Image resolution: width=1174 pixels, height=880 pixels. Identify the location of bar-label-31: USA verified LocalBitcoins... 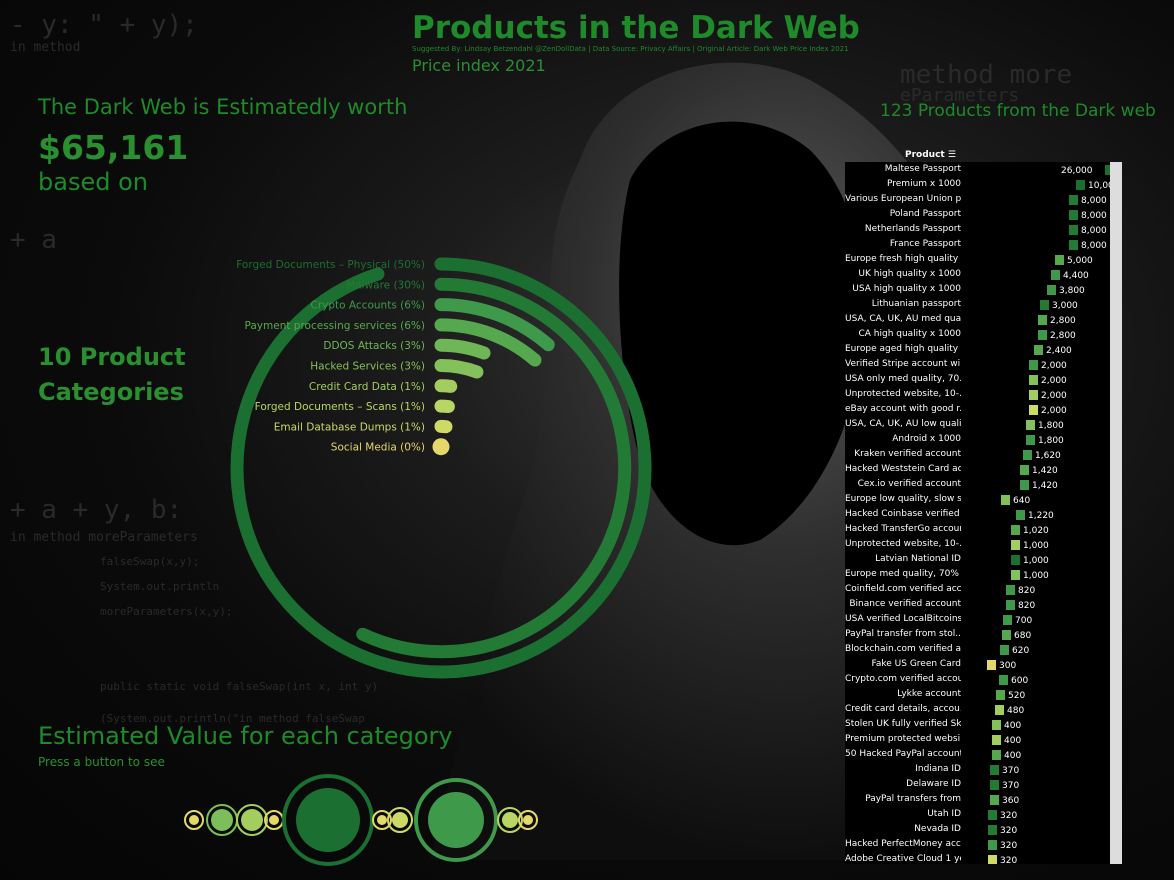
(903, 619).